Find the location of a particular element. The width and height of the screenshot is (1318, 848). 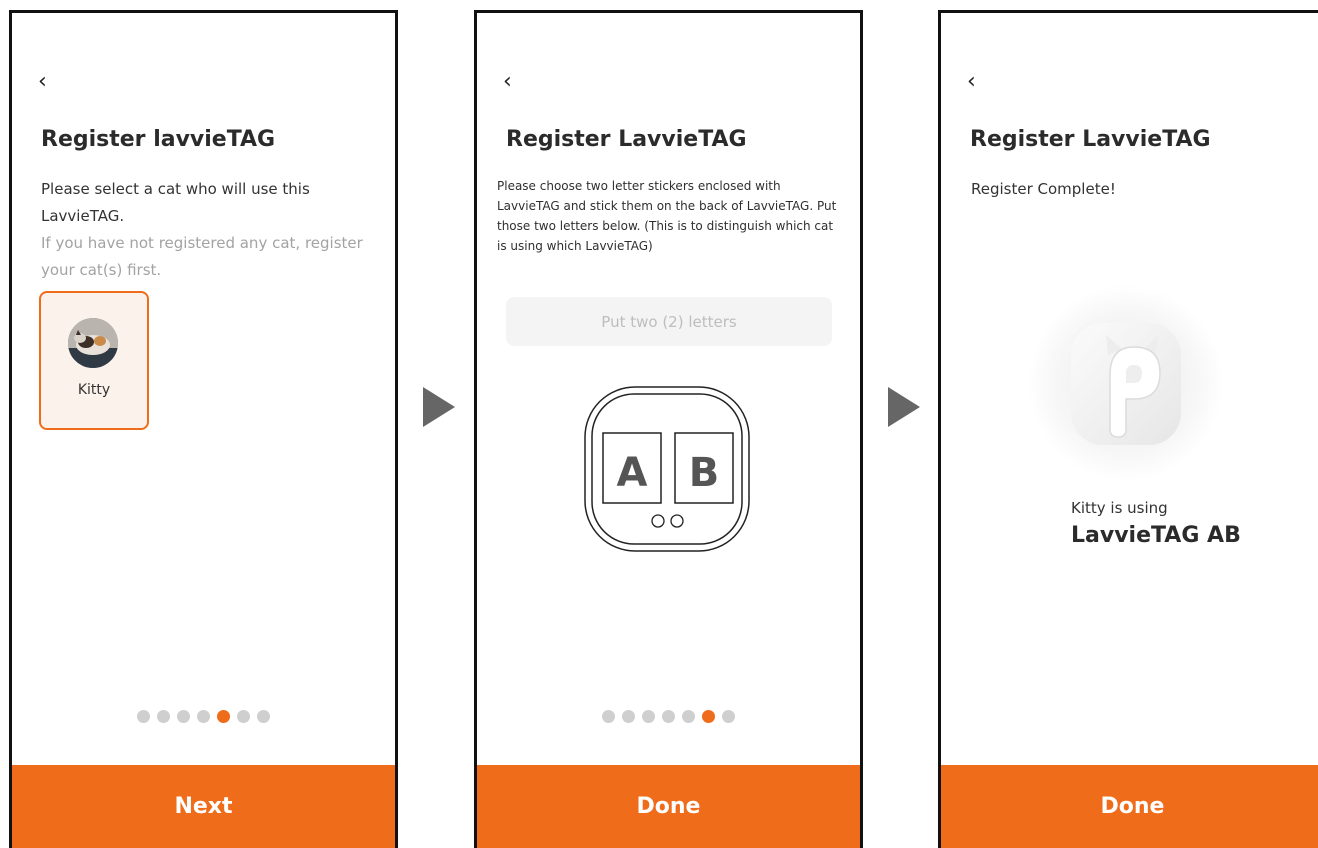

cat-avatar is located at coordinates (93, 343).